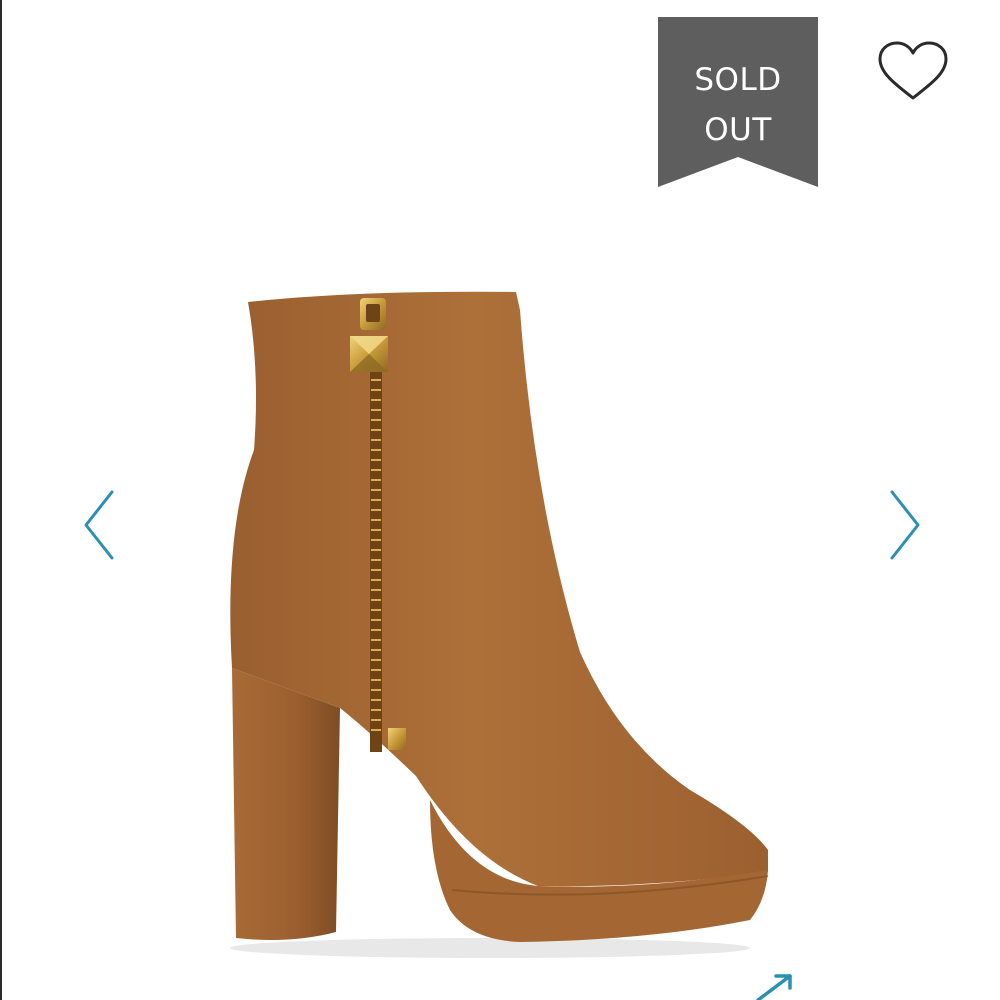 This screenshot has width=1000, height=1000. I want to click on zipper-end-stop, so click(397, 739).